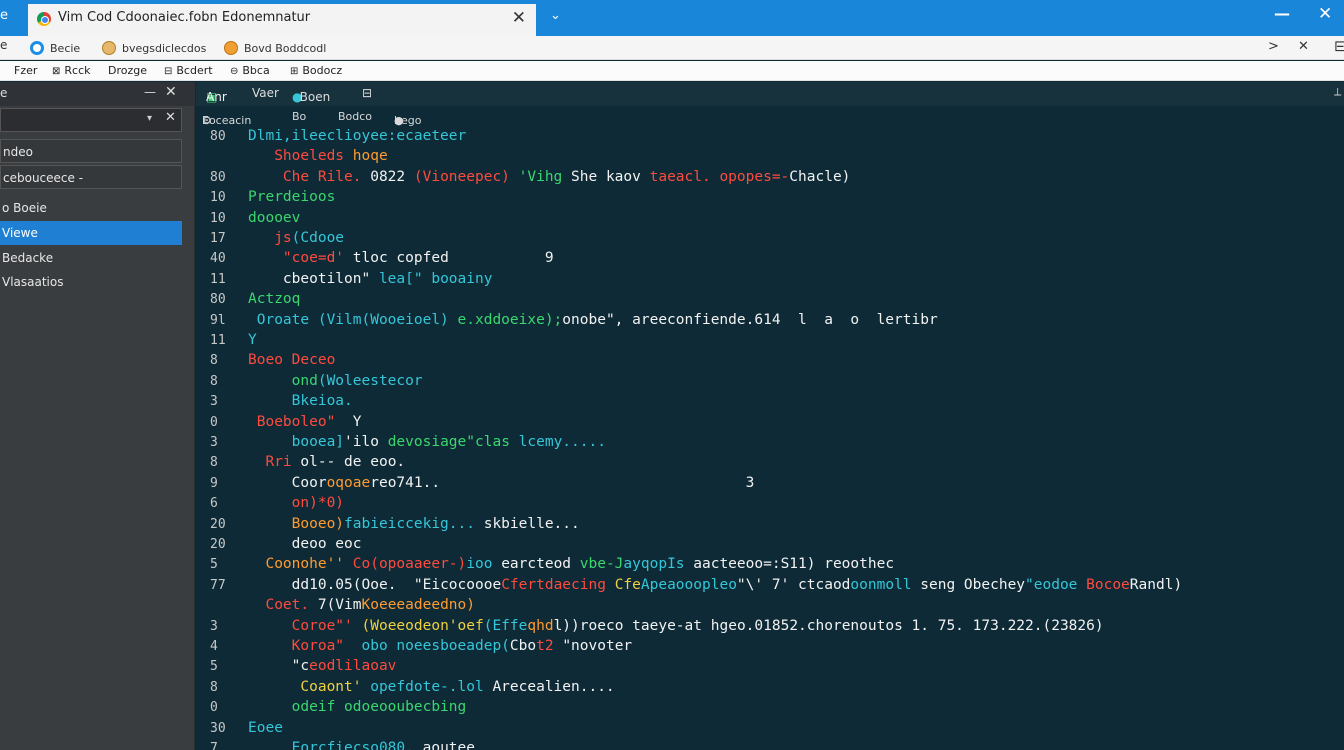  What do you see at coordinates (770, 546) in the screenshot?
I see `code-line: 20 deoo eoc` at bounding box center [770, 546].